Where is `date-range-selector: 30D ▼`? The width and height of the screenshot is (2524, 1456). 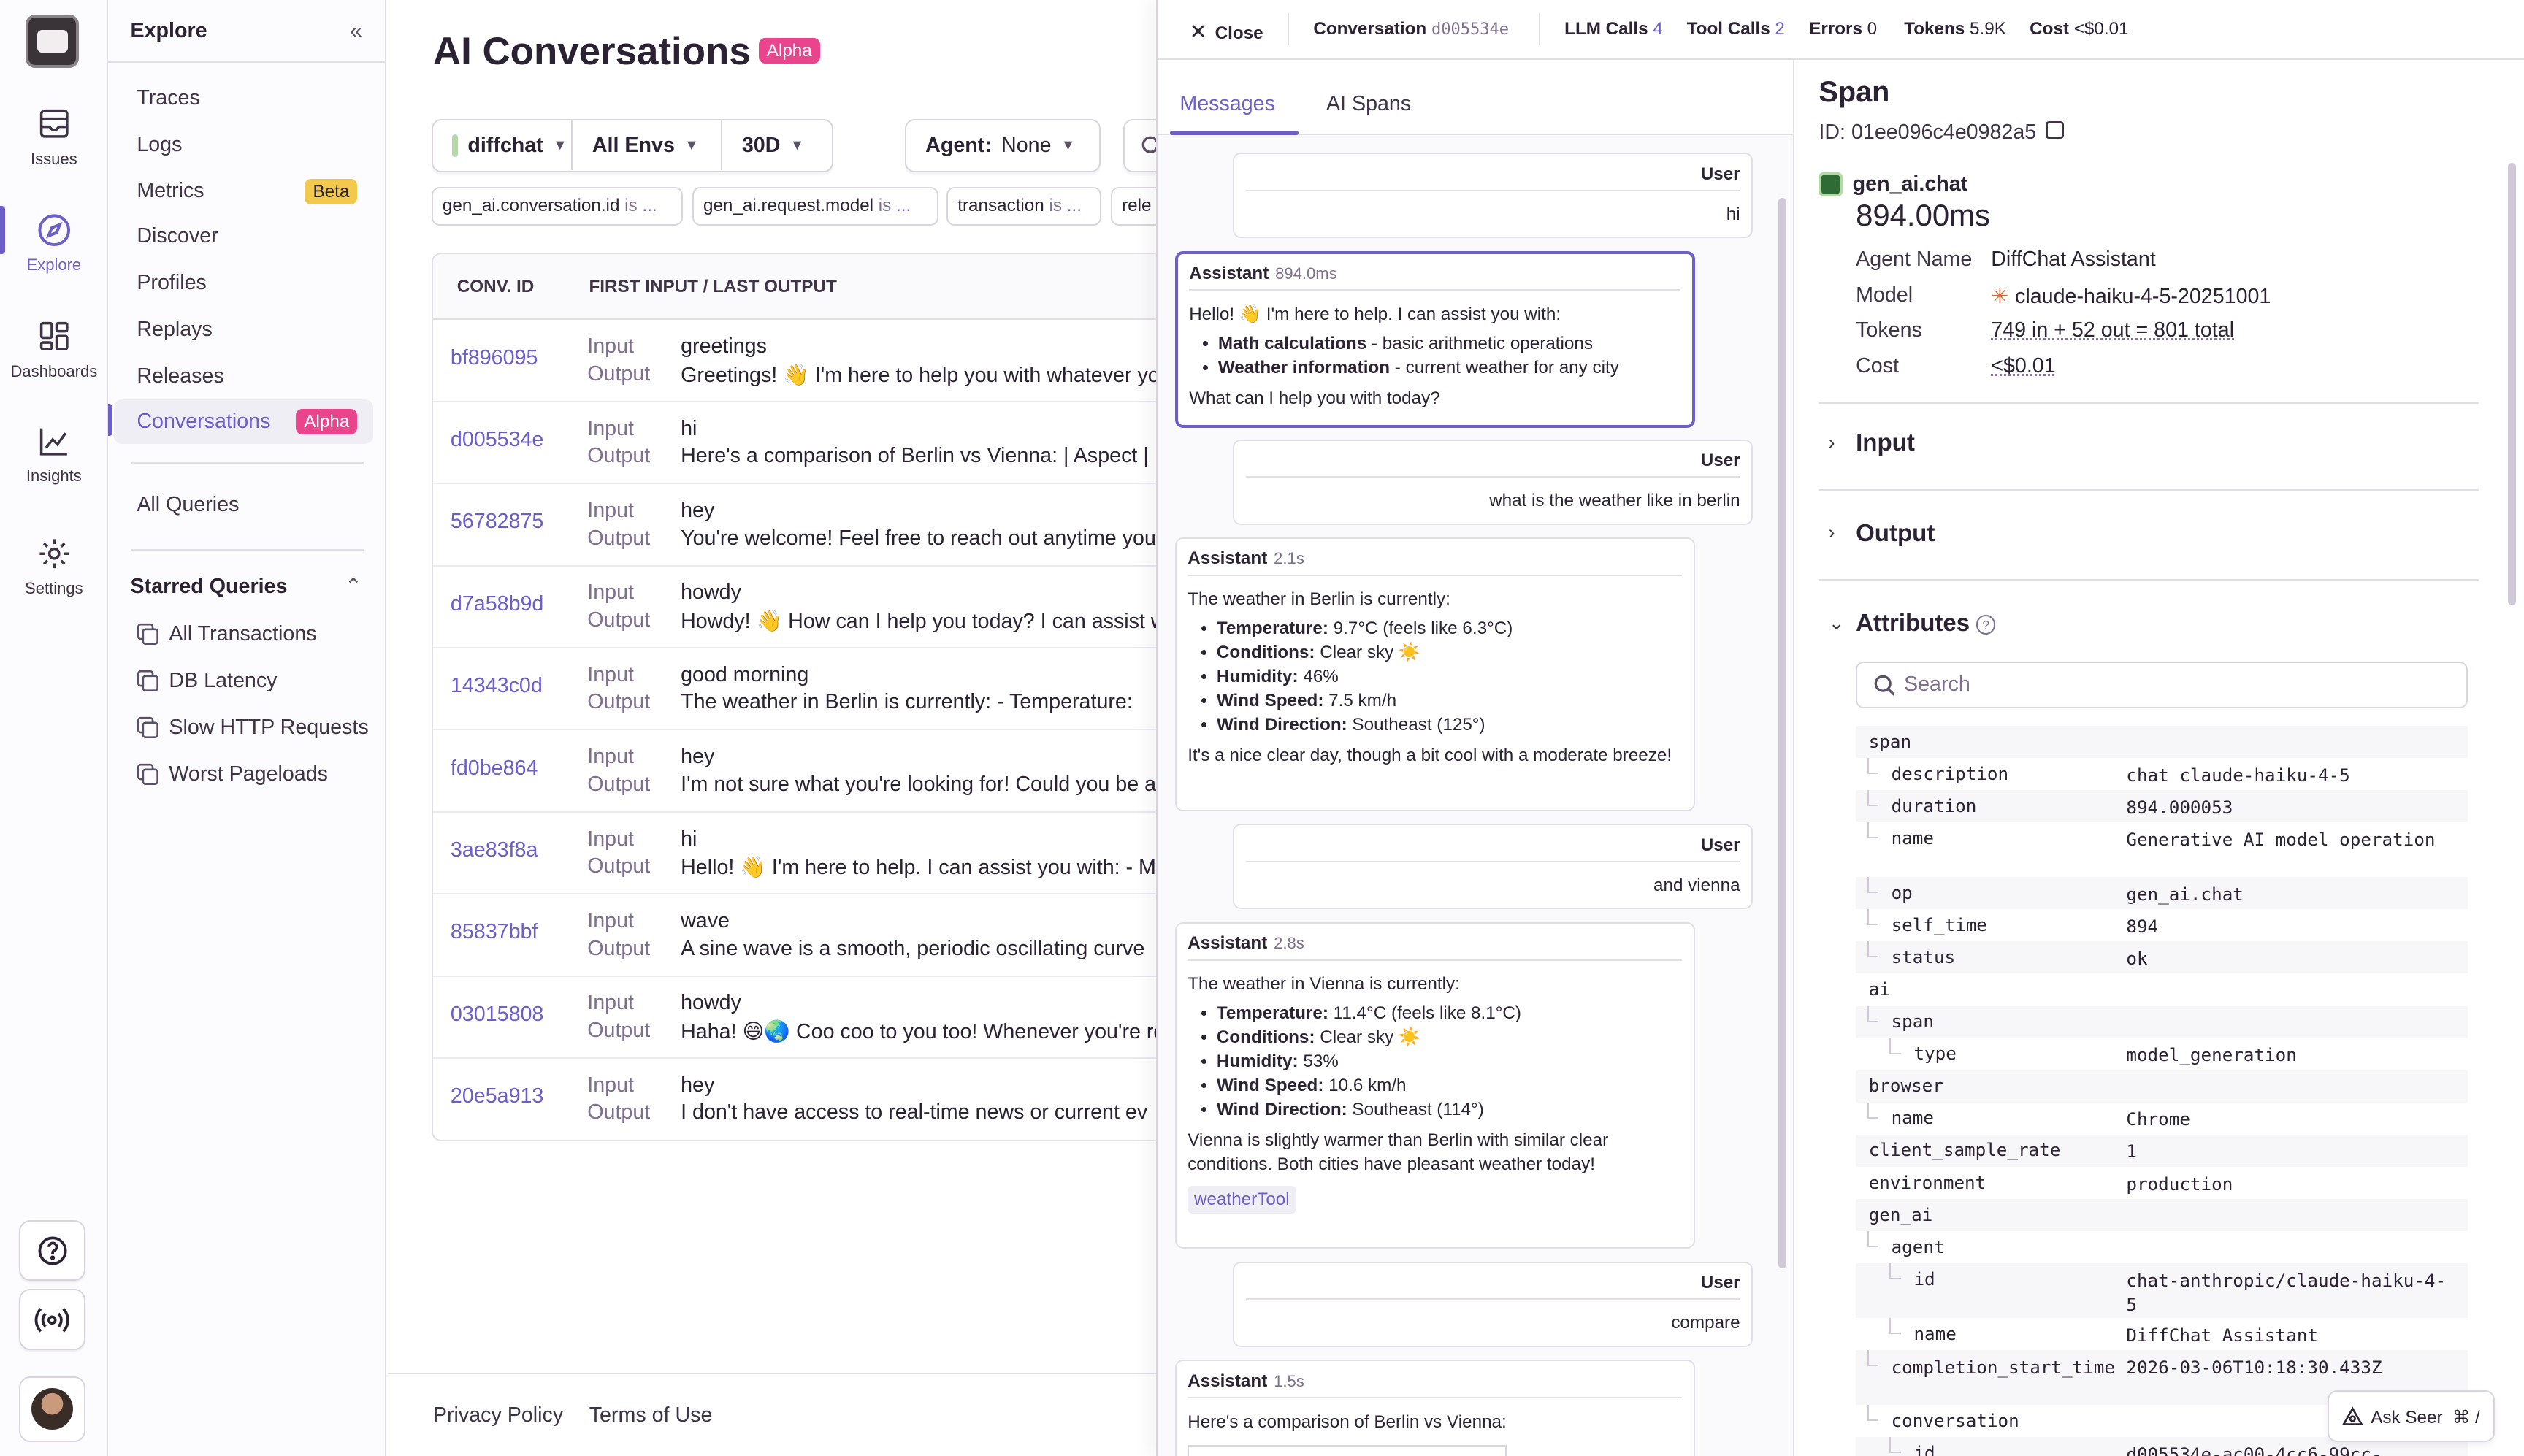 date-range-selector: 30D ▼ is located at coordinates (777, 145).